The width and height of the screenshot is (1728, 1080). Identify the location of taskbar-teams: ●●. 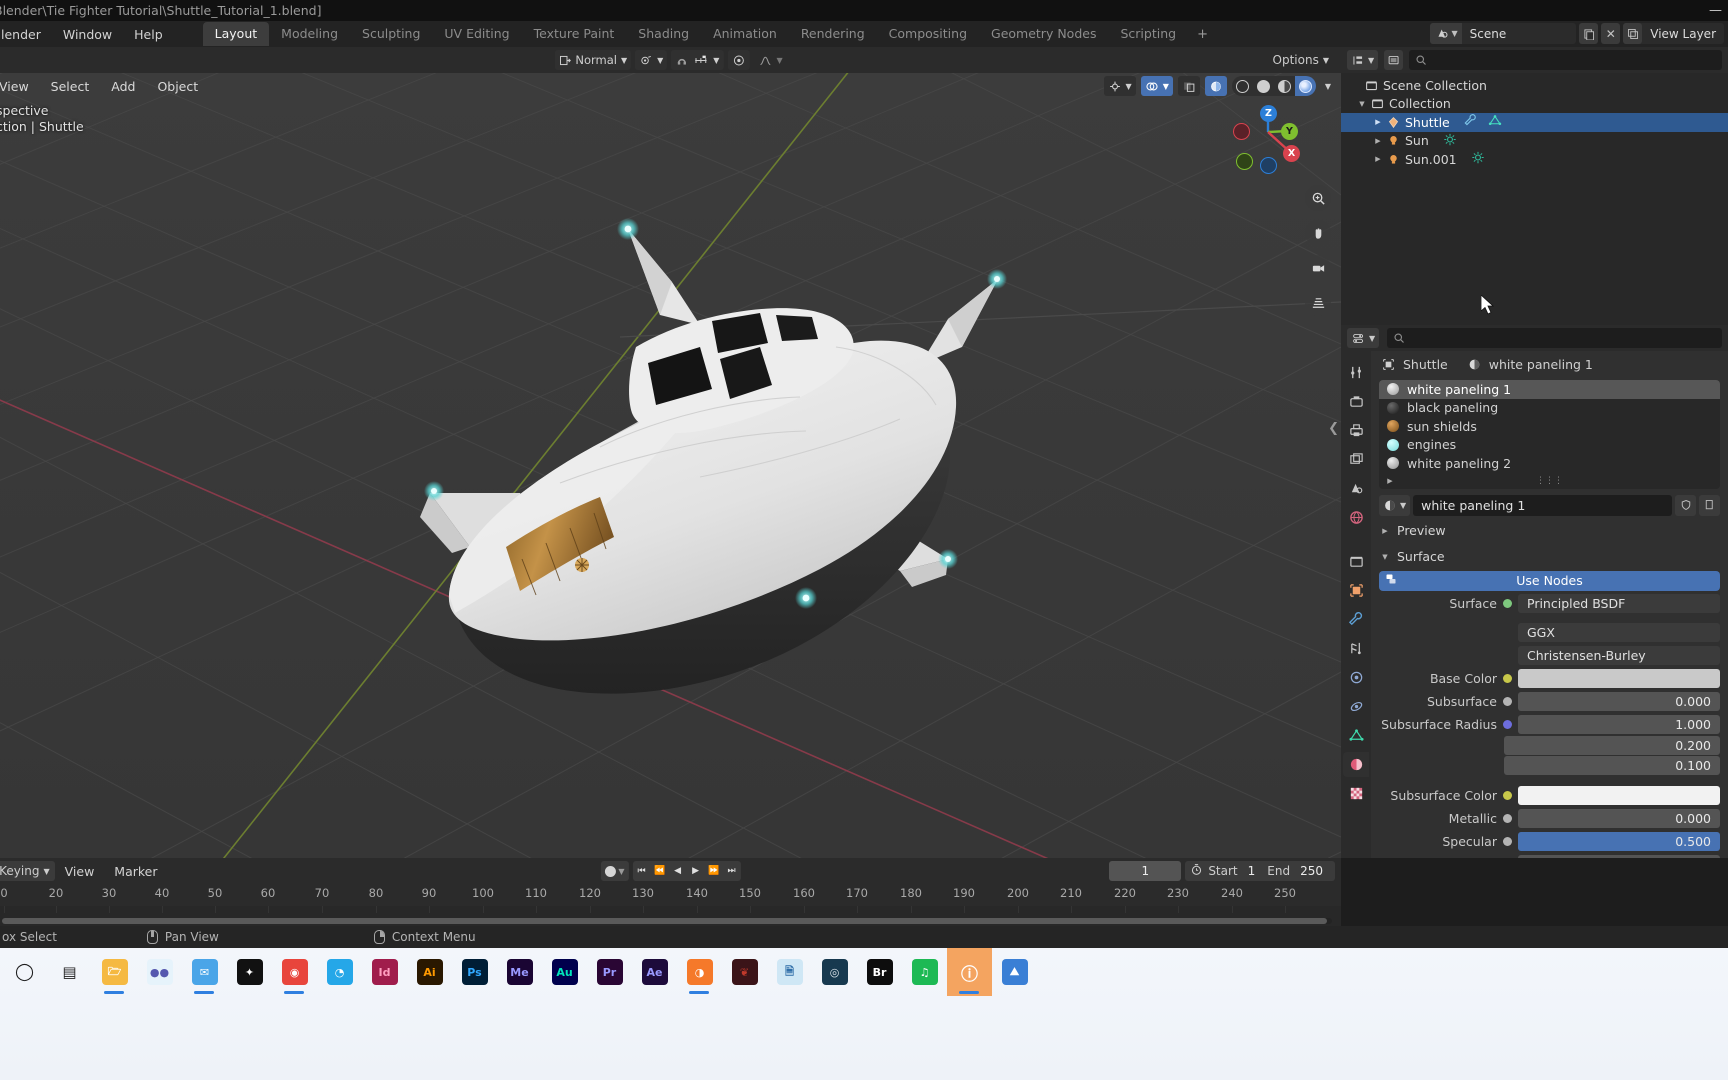
(159, 972).